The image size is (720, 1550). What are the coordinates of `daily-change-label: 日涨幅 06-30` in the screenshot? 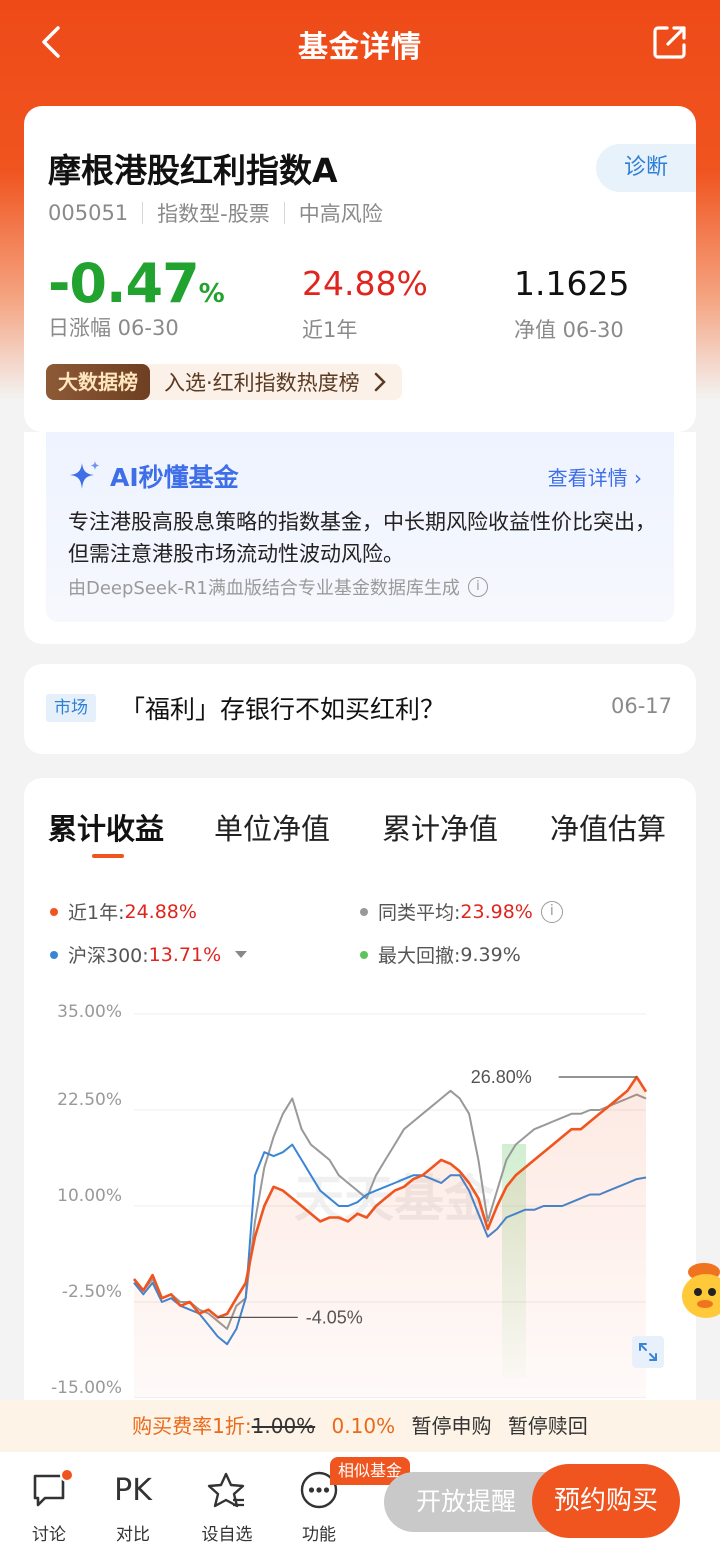 It's located at (113, 328).